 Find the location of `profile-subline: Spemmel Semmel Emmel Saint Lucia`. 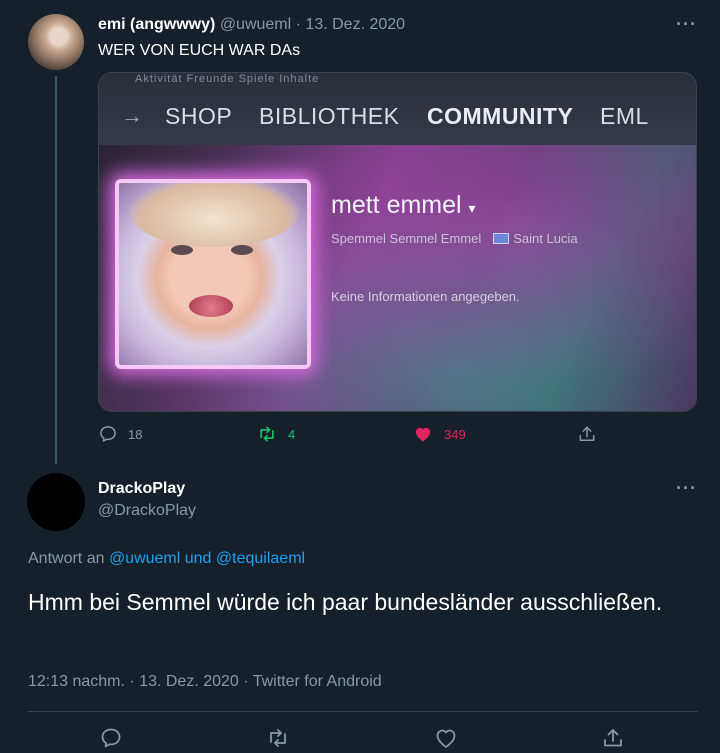

profile-subline: Spemmel Semmel Emmel Saint Lucia is located at coordinates (454, 238).